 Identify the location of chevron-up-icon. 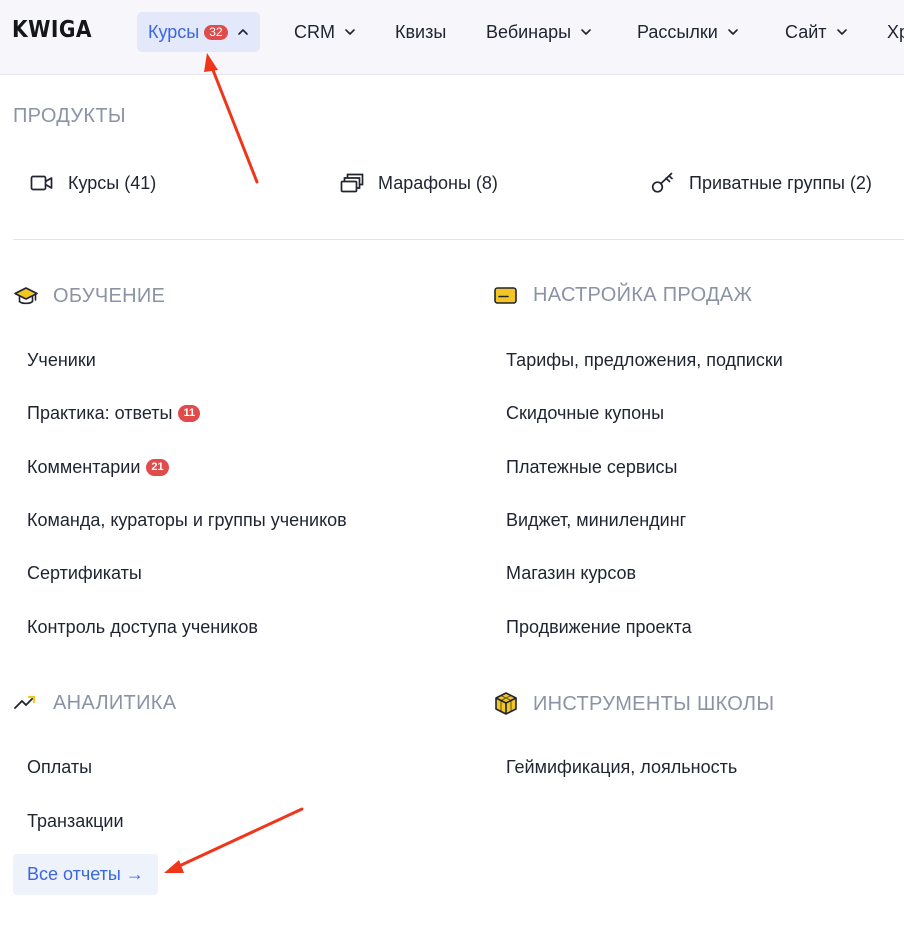
(242, 32).